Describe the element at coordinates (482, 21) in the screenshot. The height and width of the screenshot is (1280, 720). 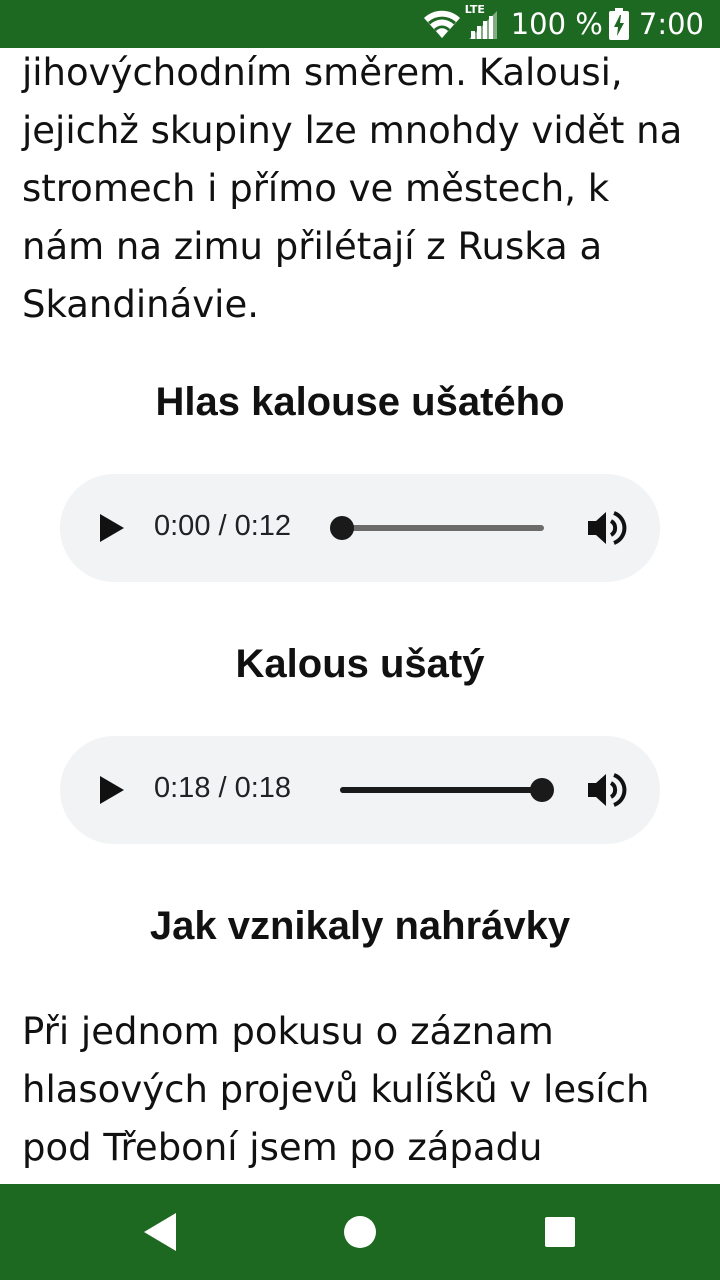
I see `cellular-signal-icon: LTE` at that location.